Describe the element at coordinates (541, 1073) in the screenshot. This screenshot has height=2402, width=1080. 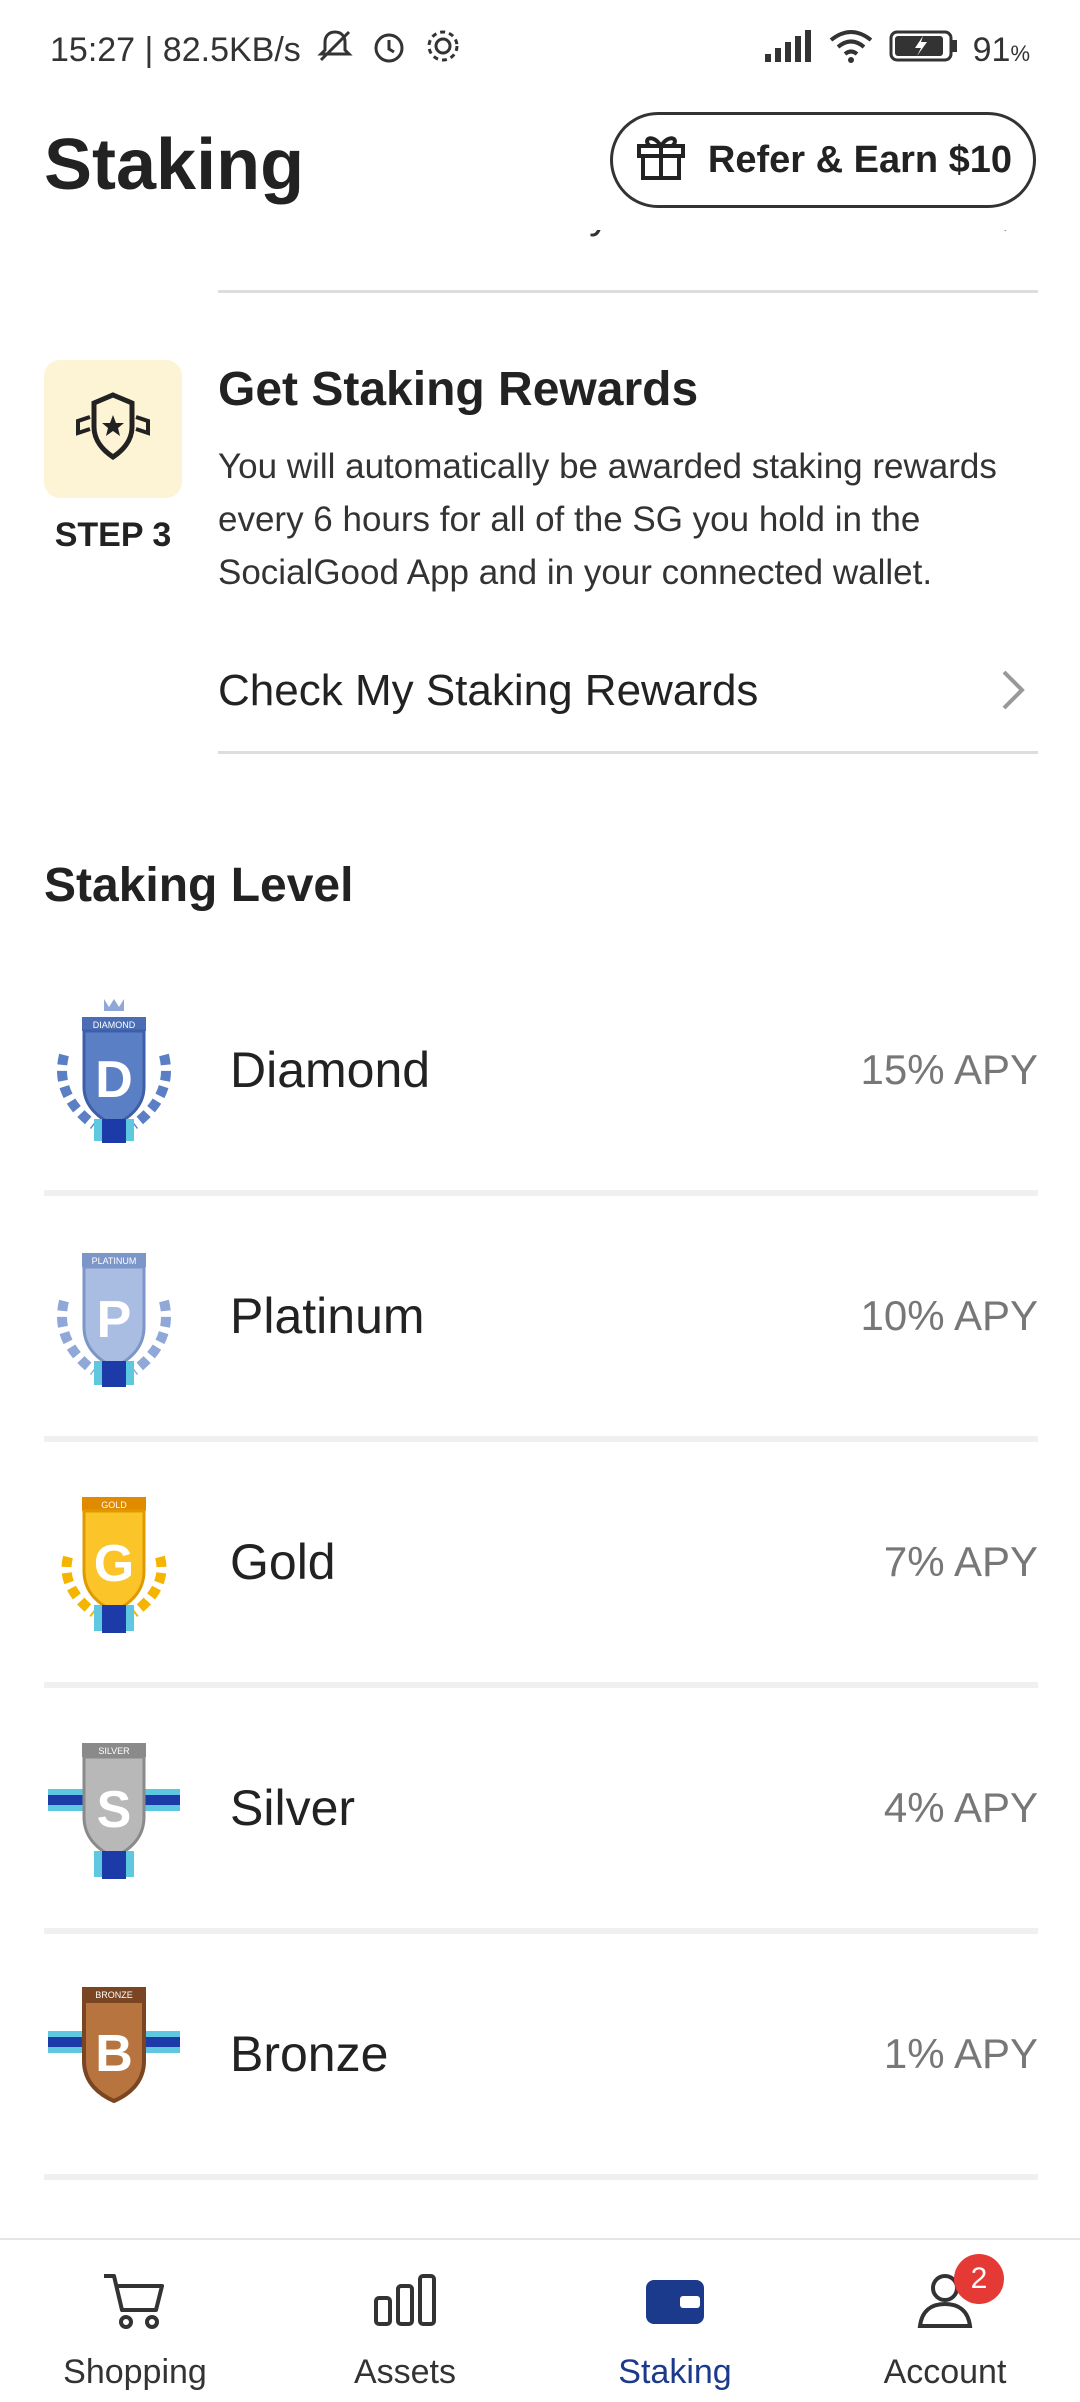
I see `level-row-diamond: DIAMOND D Diamond 15% APY` at that location.